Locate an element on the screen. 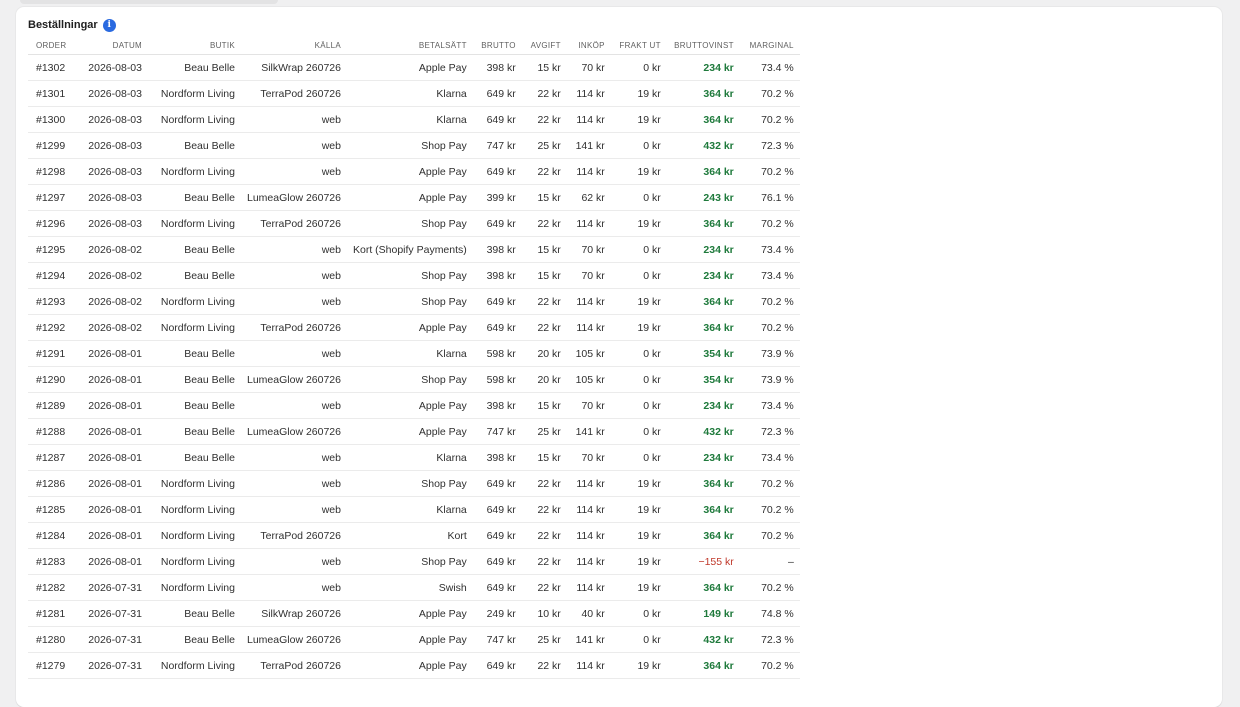  payment-method-cell: Shop Pay is located at coordinates (409, 275).